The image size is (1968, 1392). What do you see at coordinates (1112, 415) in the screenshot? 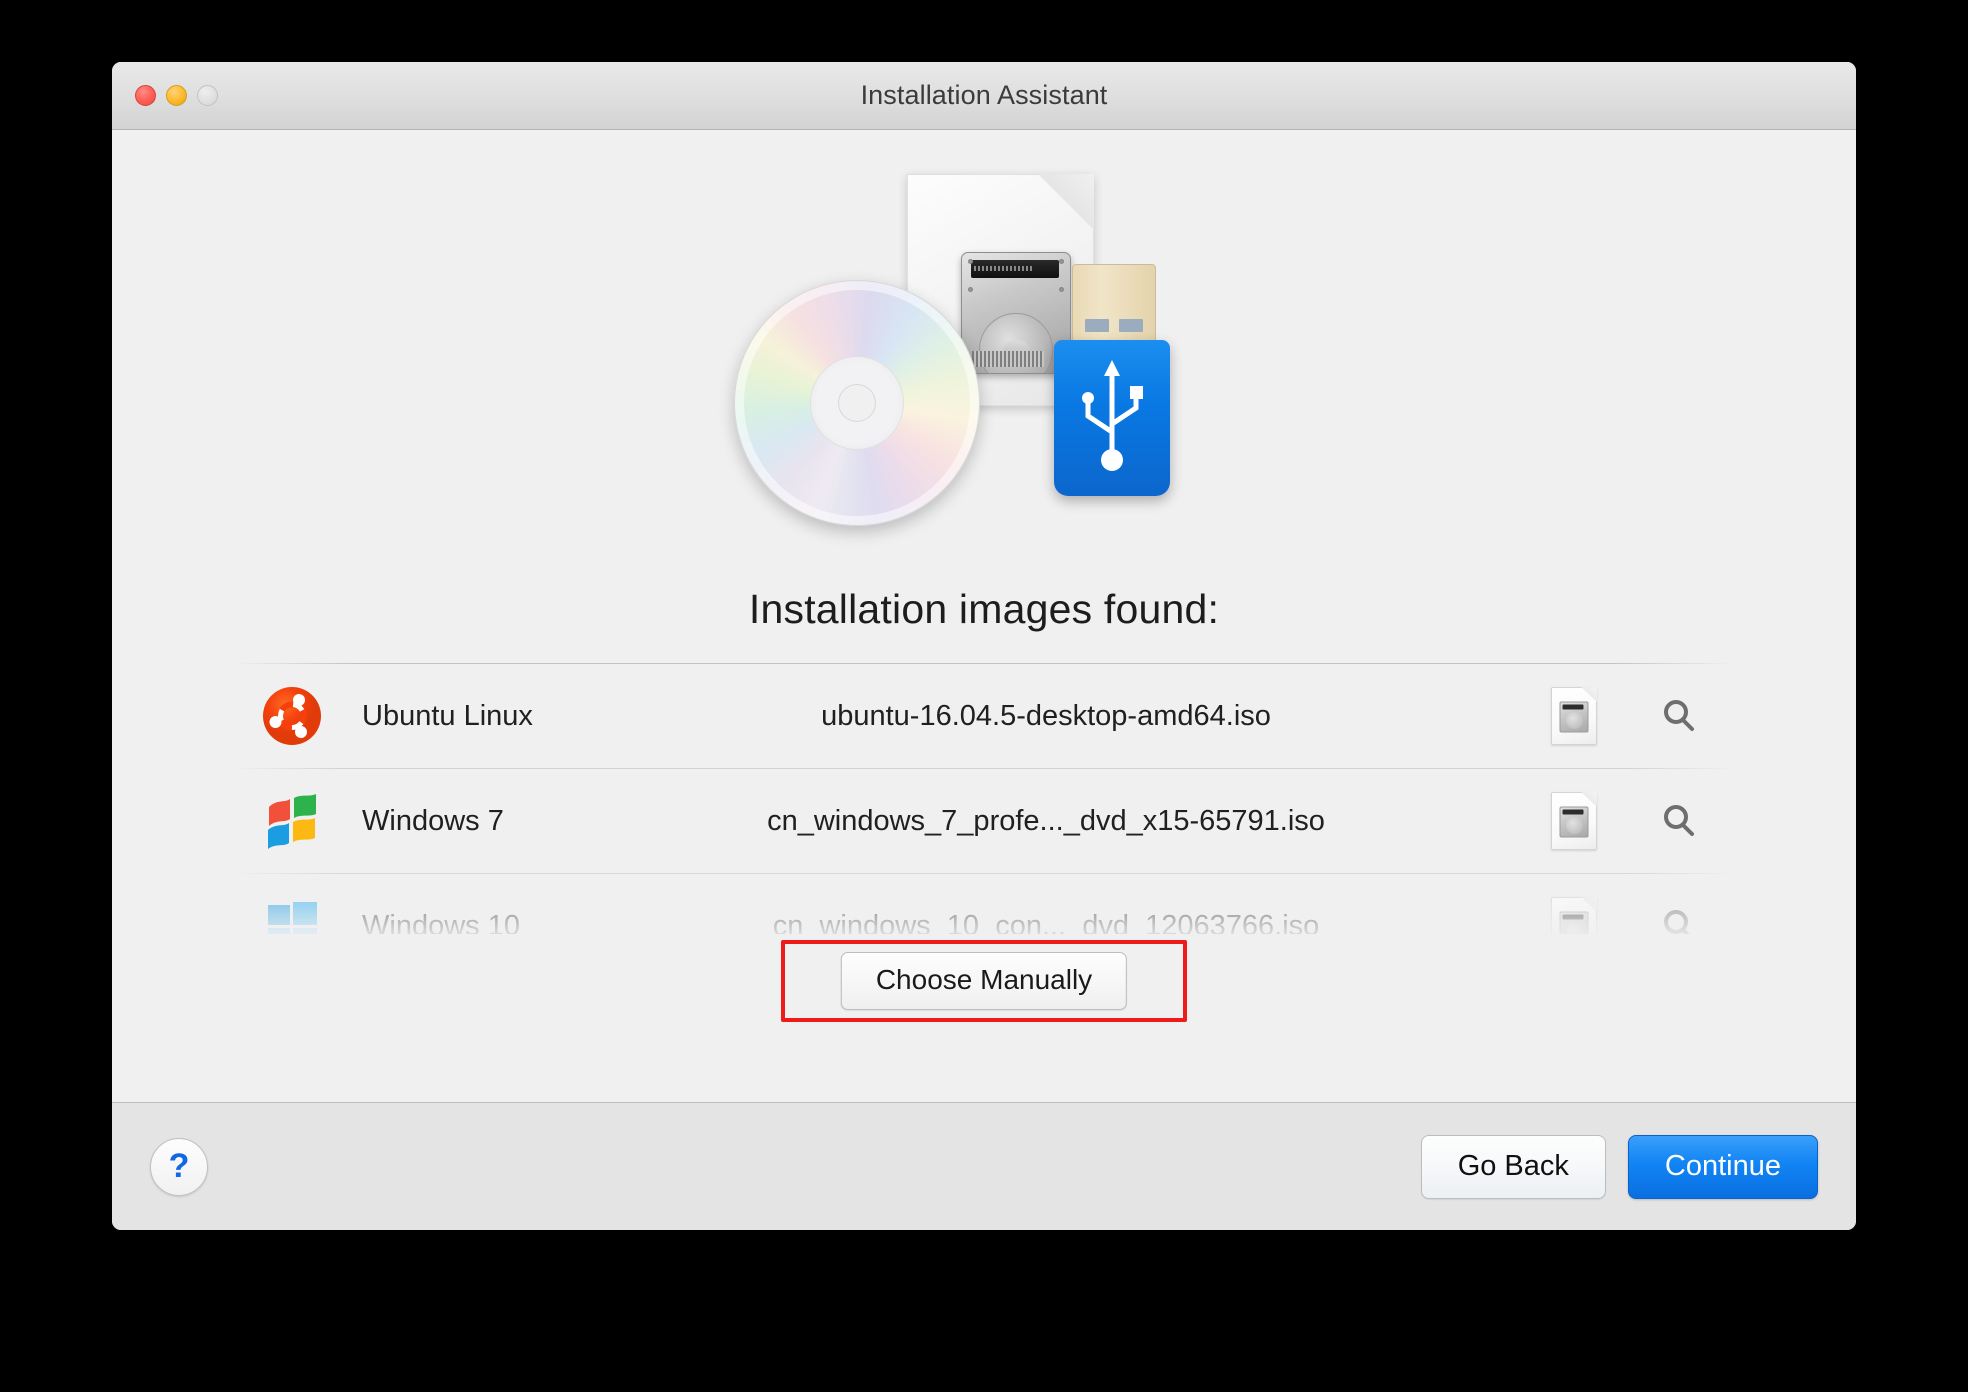
I see `usb-symbol-icon` at bounding box center [1112, 415].